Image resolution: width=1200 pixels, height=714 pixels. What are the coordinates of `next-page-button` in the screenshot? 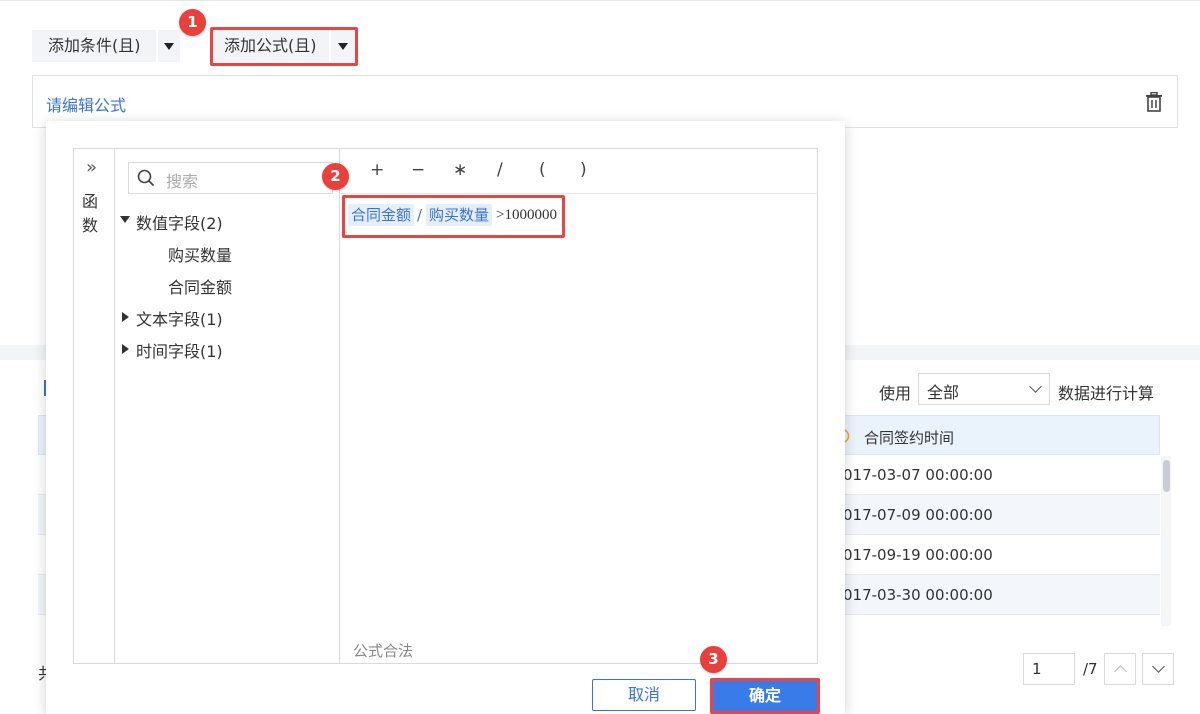 It's located at (1158, 669).